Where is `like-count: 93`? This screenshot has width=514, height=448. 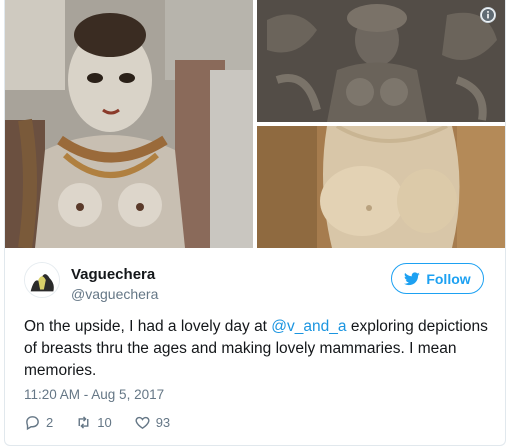
like-count: 93 is located at coordinates (163, 422).